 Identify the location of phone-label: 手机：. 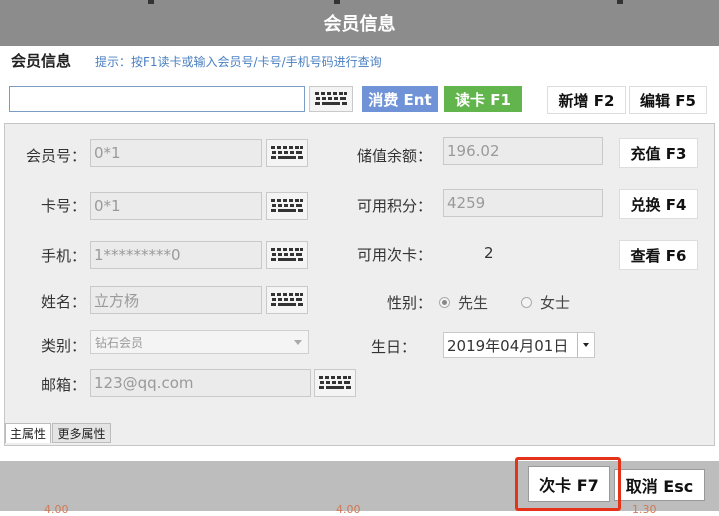
(63, 256).